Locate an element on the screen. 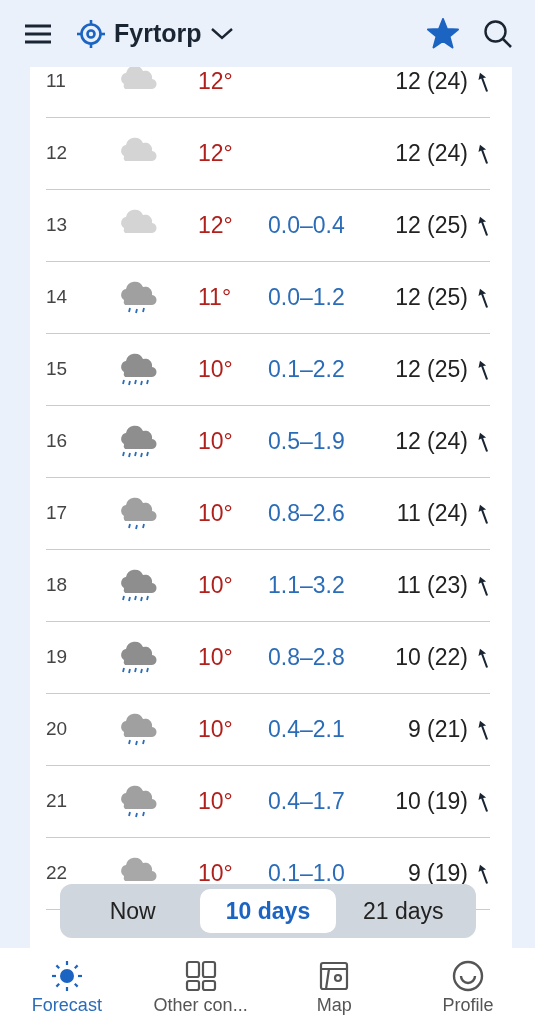 Image resolution: width=535 pixels, height=1023 pixels. hour-label: 18 is located at coordinates (57, 585).